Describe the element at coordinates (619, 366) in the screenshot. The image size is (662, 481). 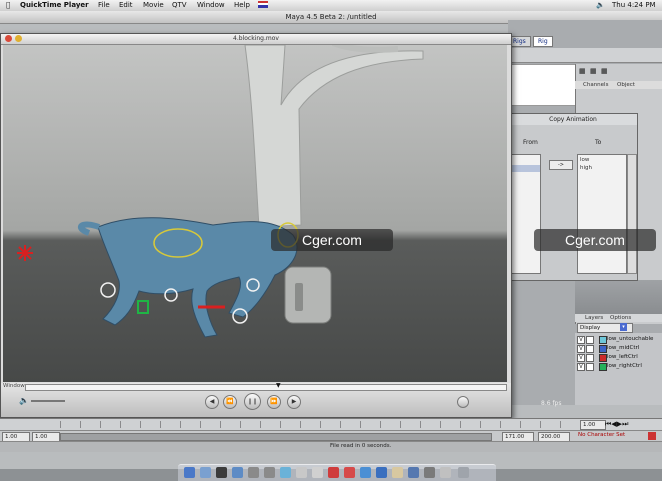
I see `layer-row: V low_rightCtrl` at that location.